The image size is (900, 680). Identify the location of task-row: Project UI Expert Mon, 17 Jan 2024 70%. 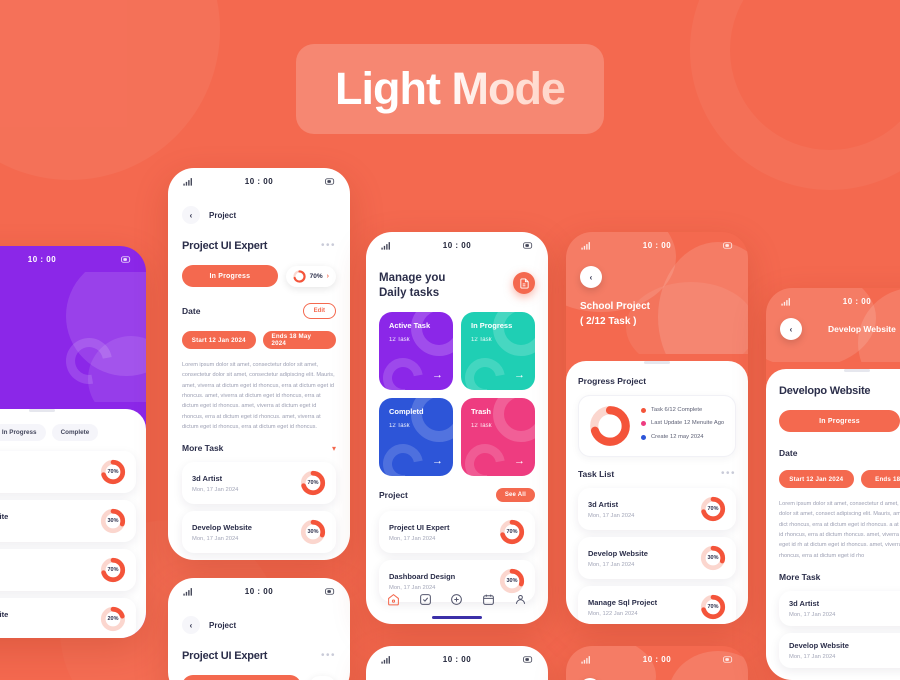
(457, 532).